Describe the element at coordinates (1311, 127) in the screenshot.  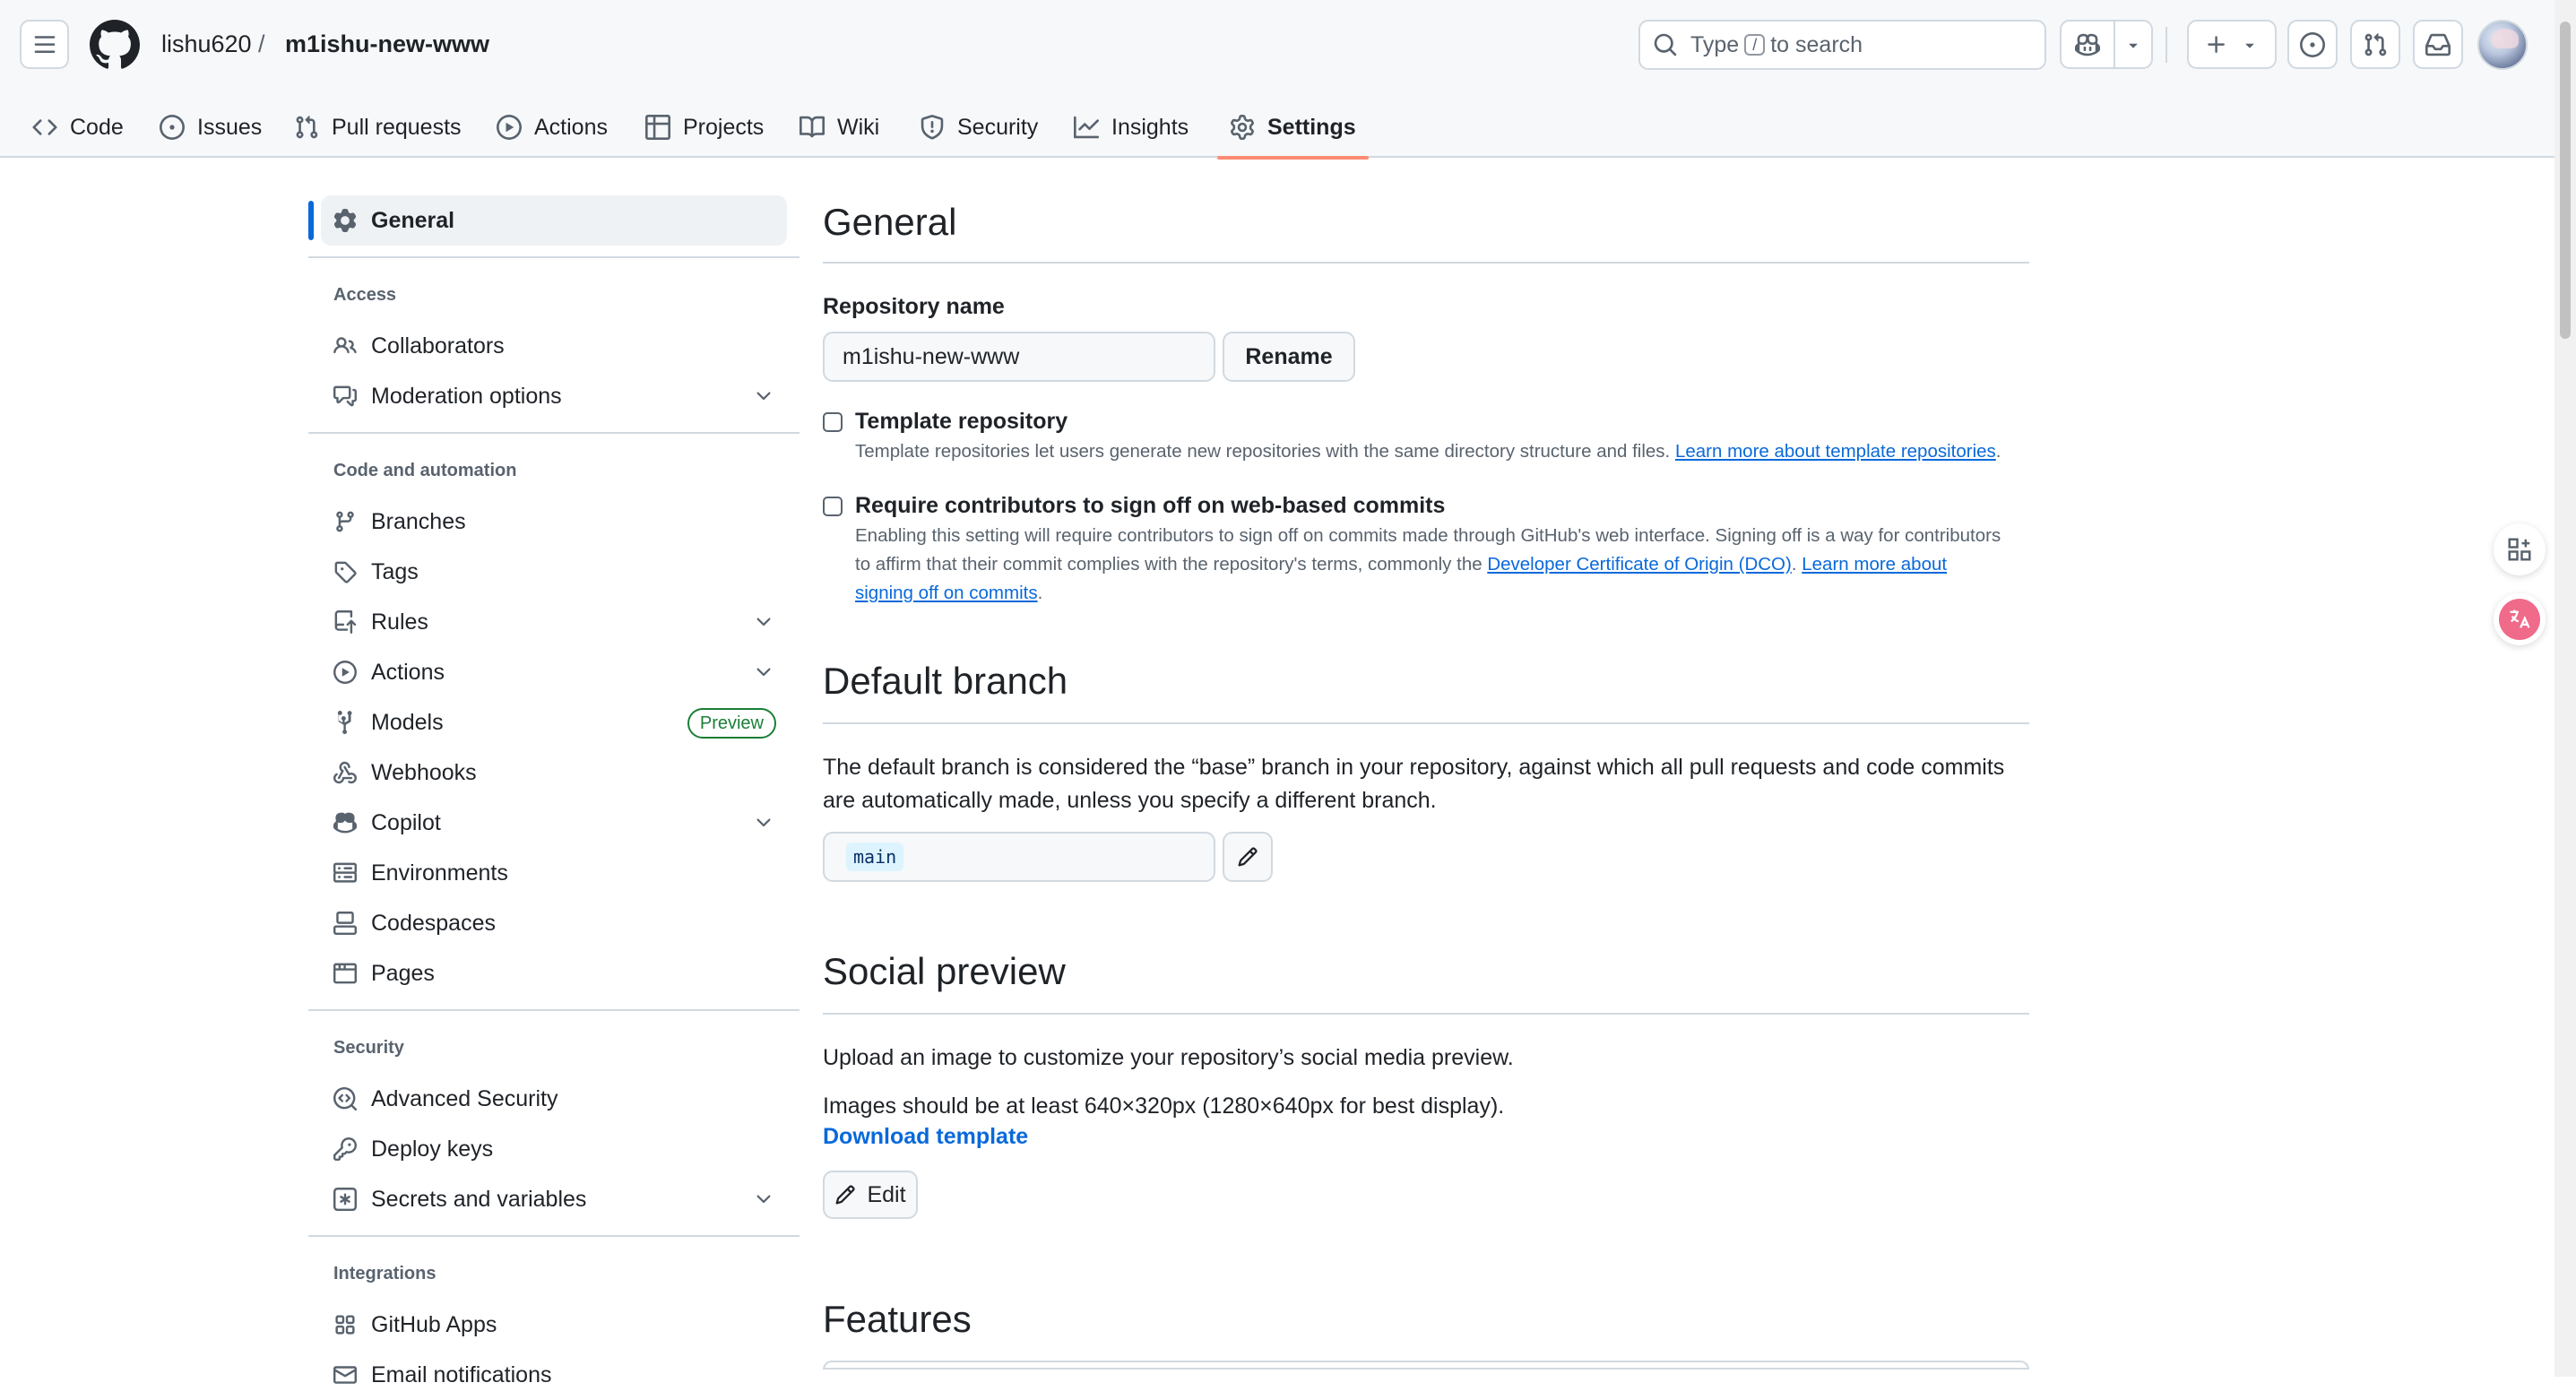
I see `tab-label: Settings` at that location.